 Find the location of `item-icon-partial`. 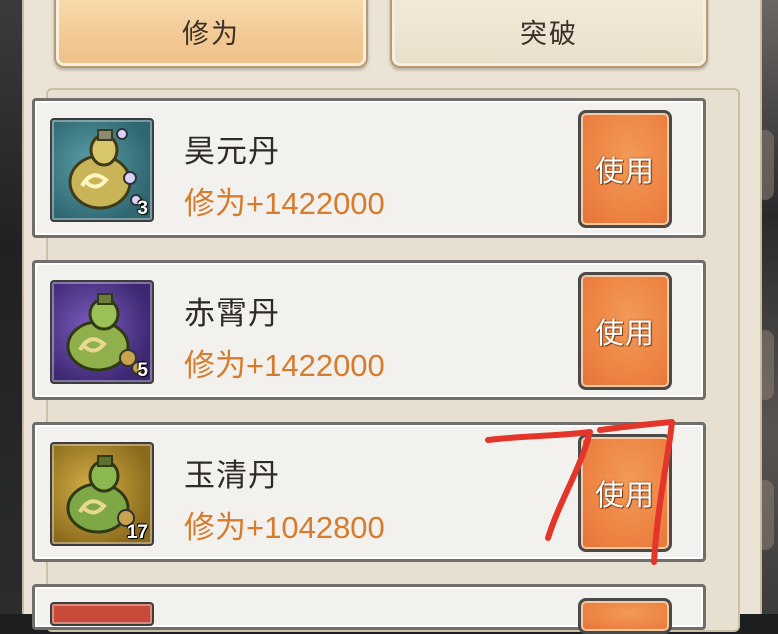

item-icon-partial is located at coordinates (102, 614).